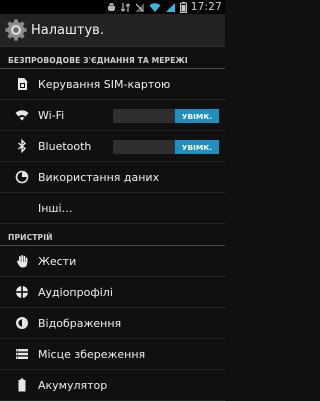 Image resolution: width=320 pixels, height=401 pixels. Describe the element at coordinates (92, 354) in the screenshot. I see `storage-label: Місце збереження` at that location.